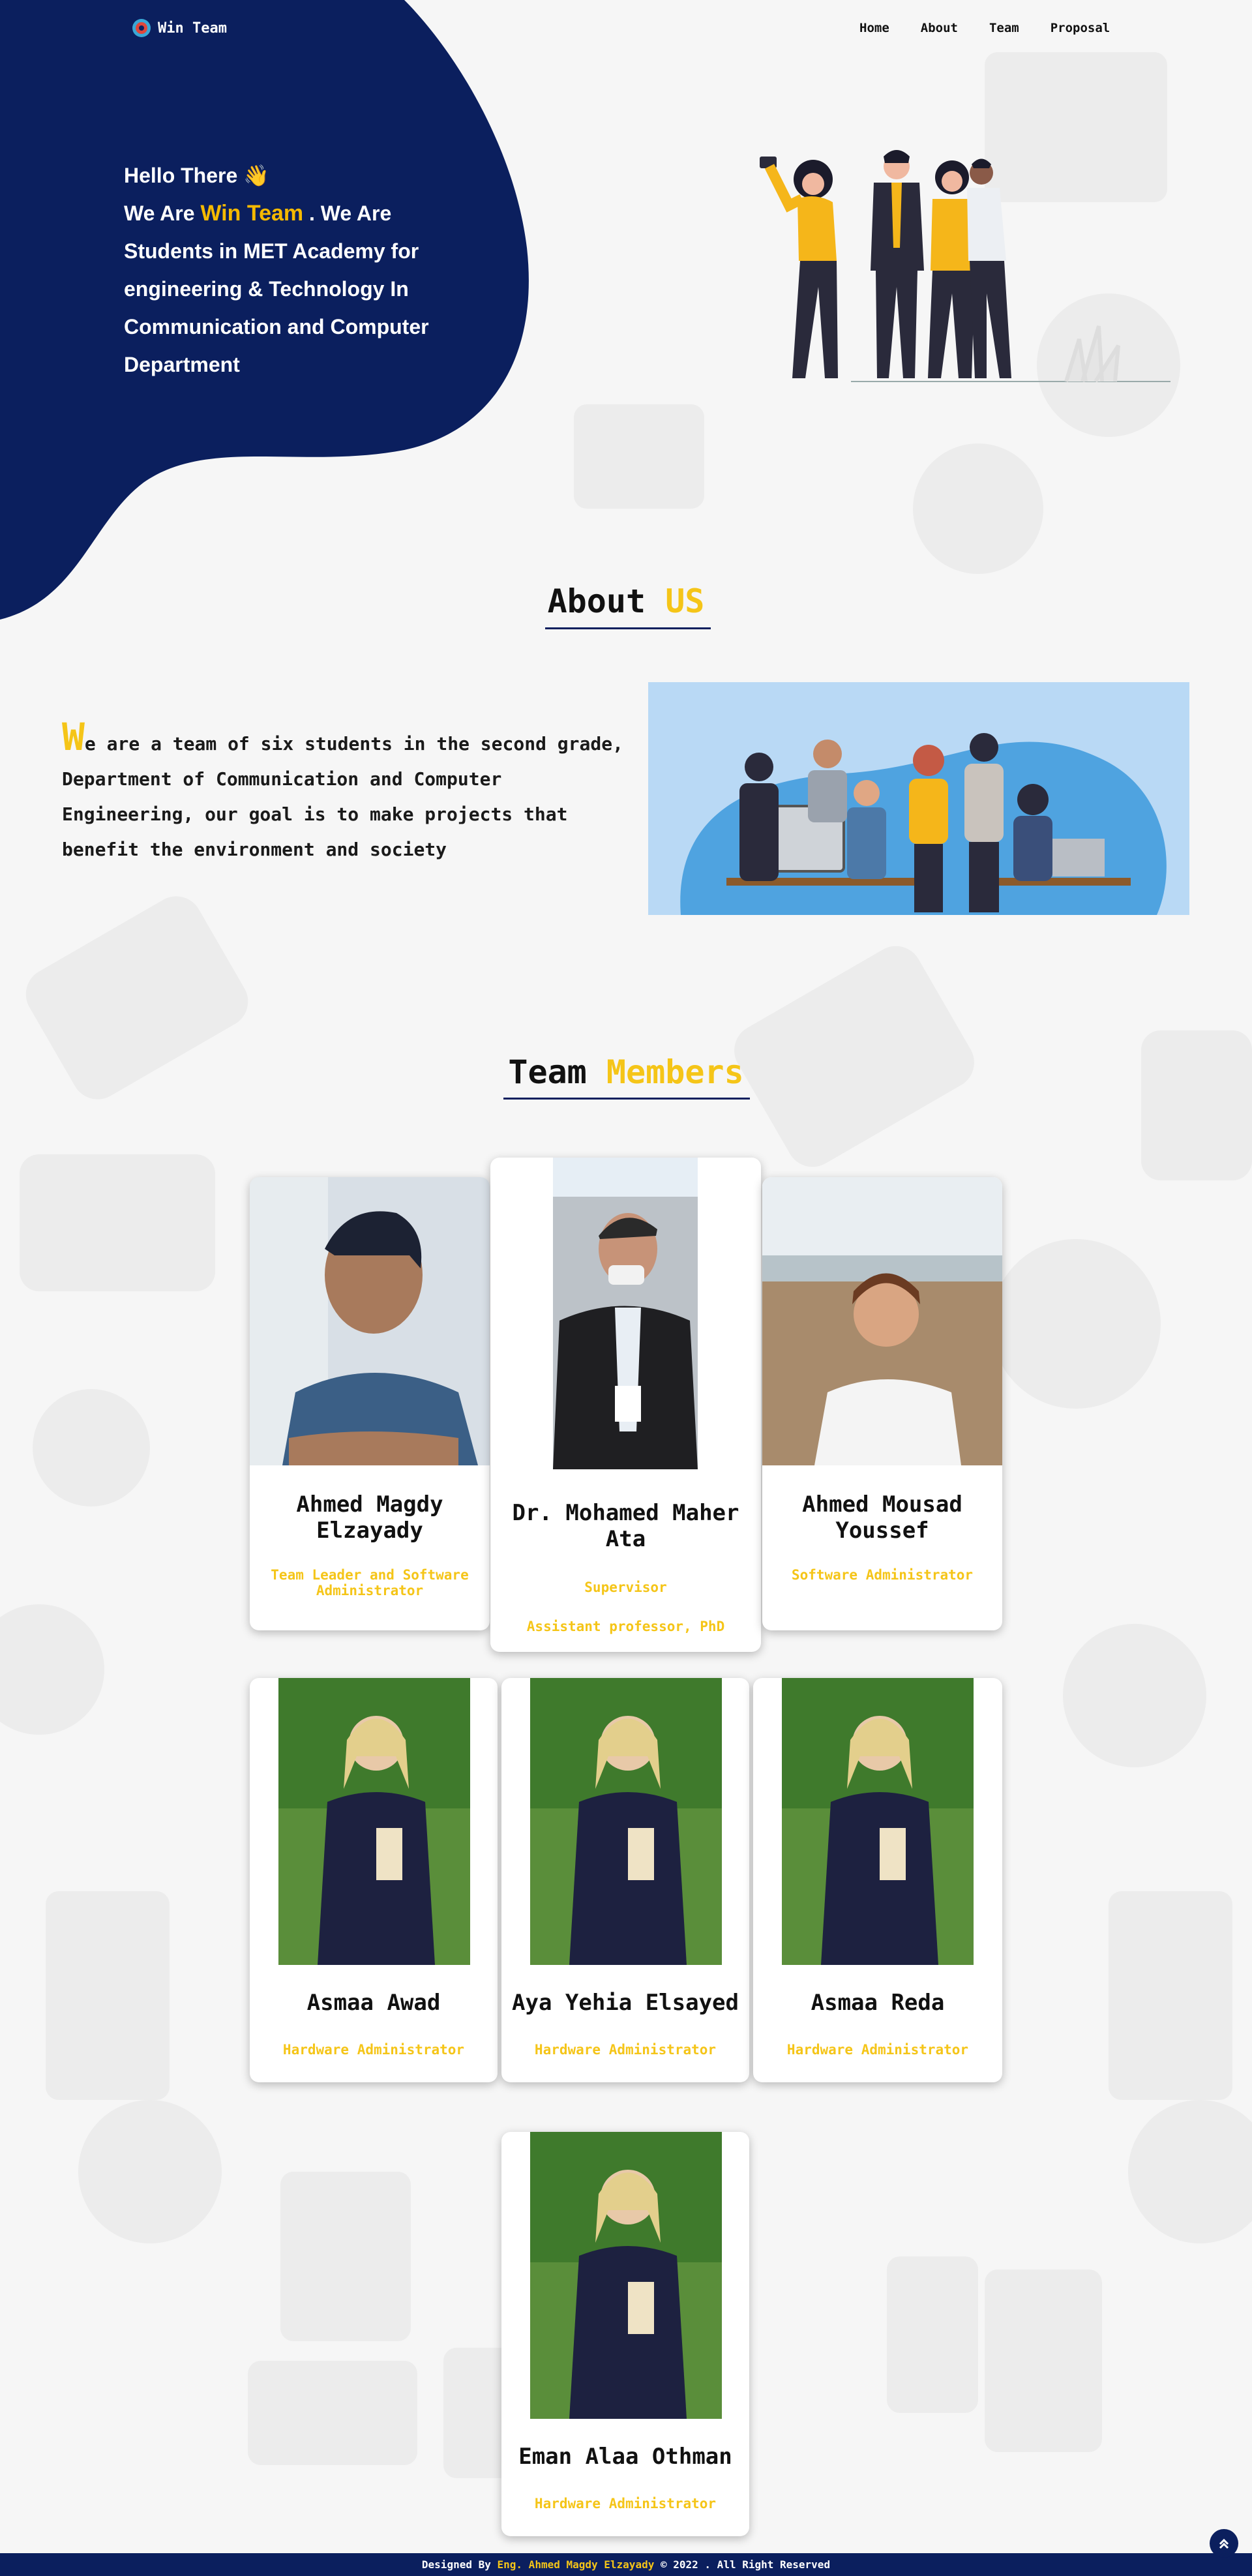 Image resolution: width=1252 pixels, height=2576 pixels. Describe the element at coordinates (576, 2564) in the screenshot. I see `footer-designer: Eng. Ahmed Magdy Elzayady` at that location.